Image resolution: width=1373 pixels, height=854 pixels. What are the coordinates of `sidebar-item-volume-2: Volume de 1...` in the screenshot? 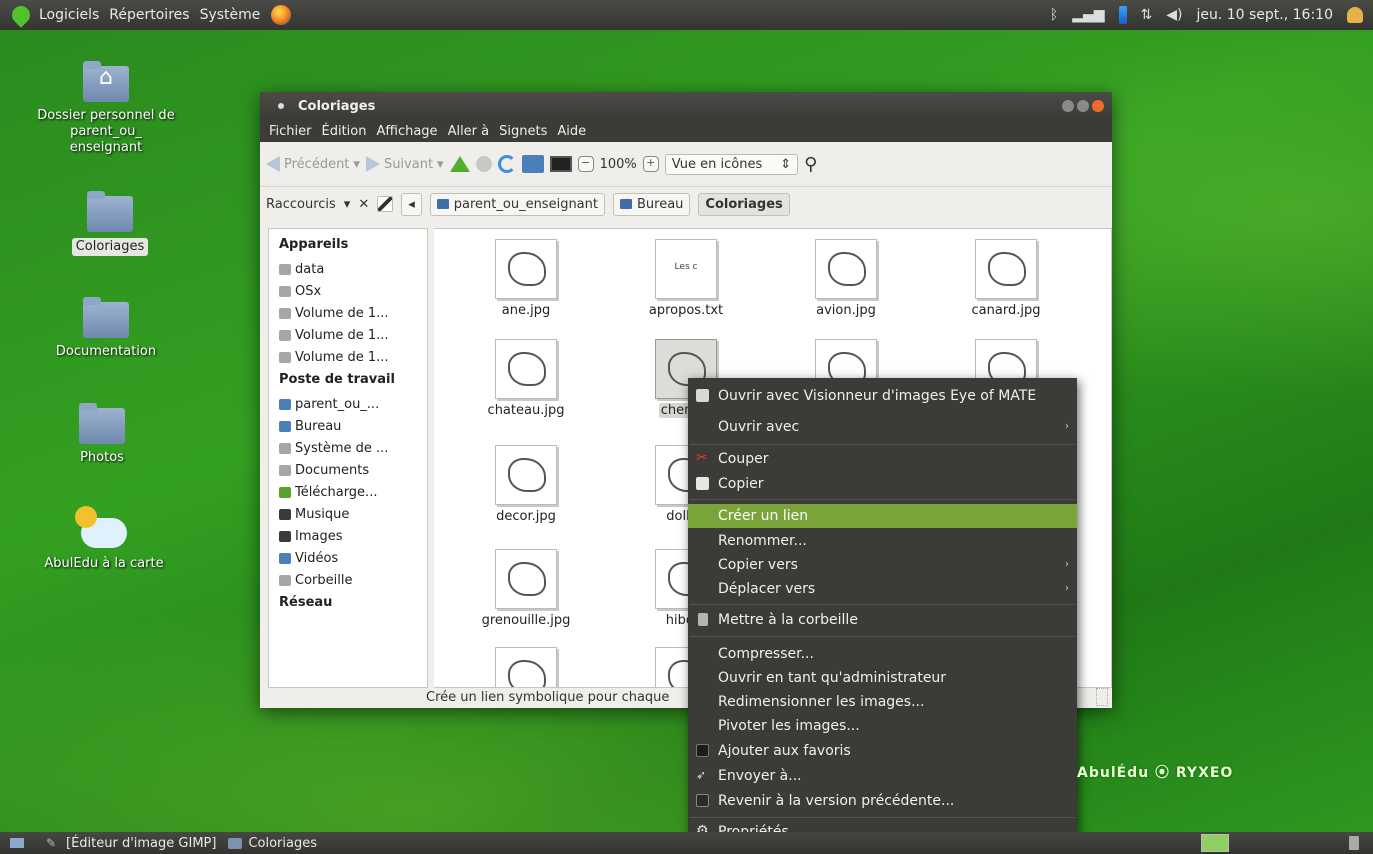 It's located at (353, 335).